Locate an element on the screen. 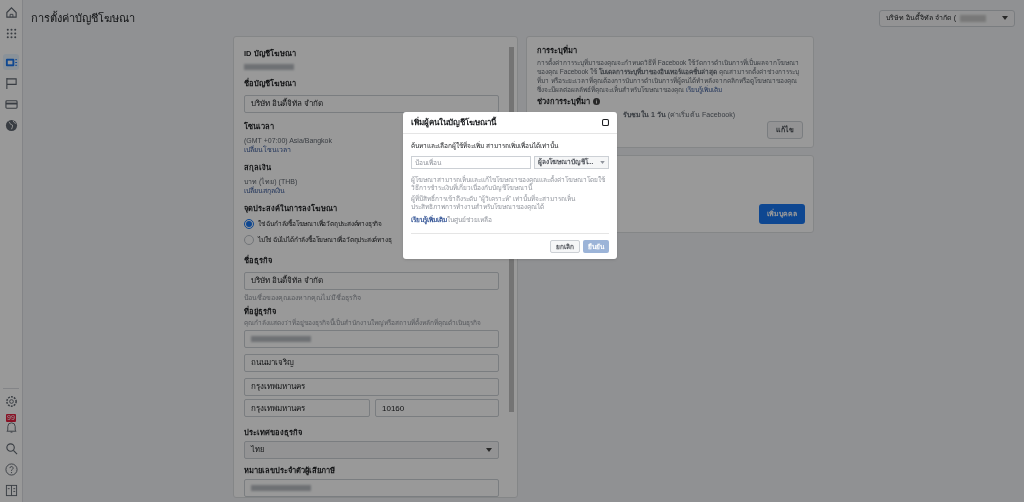  page-title: การตั้งค่าบัญชีโฆษณา is located at coordinates (83, 18).